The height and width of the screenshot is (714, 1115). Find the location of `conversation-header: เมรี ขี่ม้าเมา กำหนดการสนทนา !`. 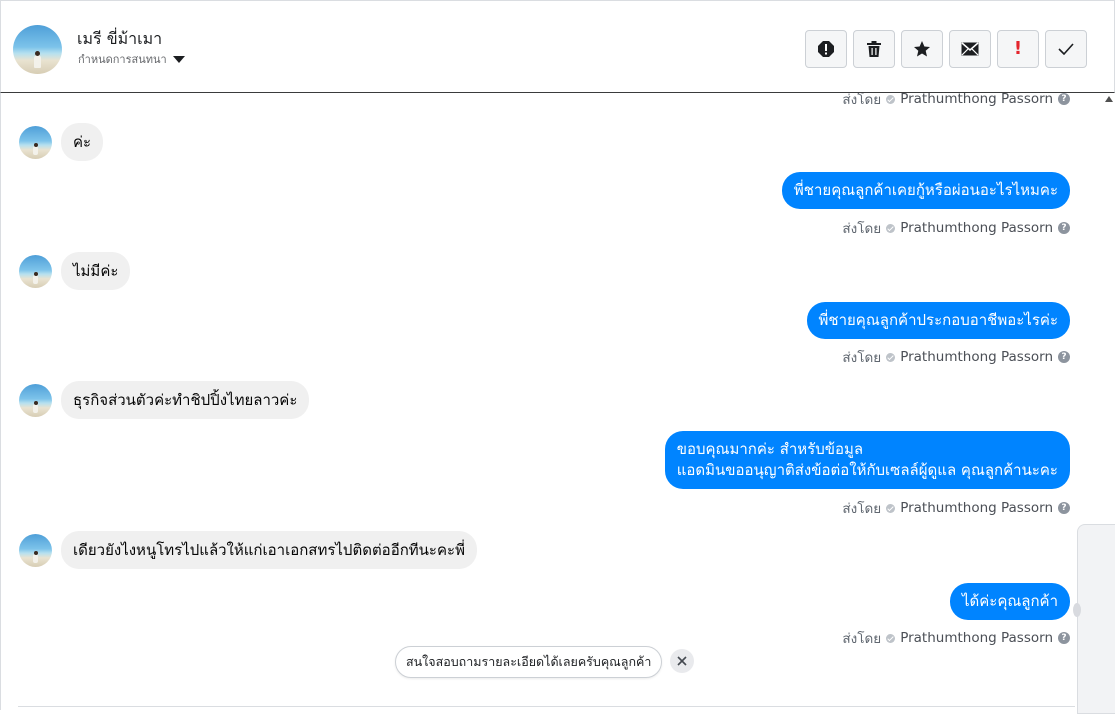

conversation-header: เมรี ขี่ม้าเมา กำหนดการสนทนา ! is located at coordinates (557, 46).